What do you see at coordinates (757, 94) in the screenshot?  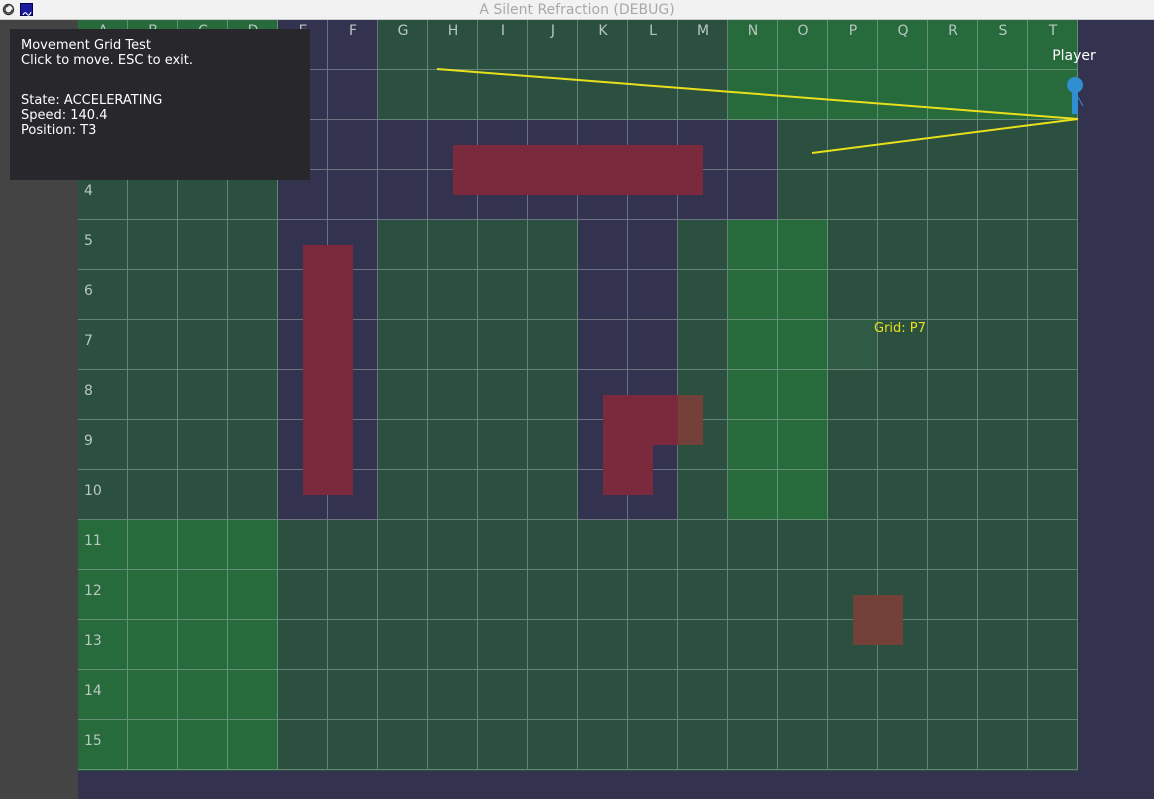 I see `path-line-upper` at bounding box center [757, 94].